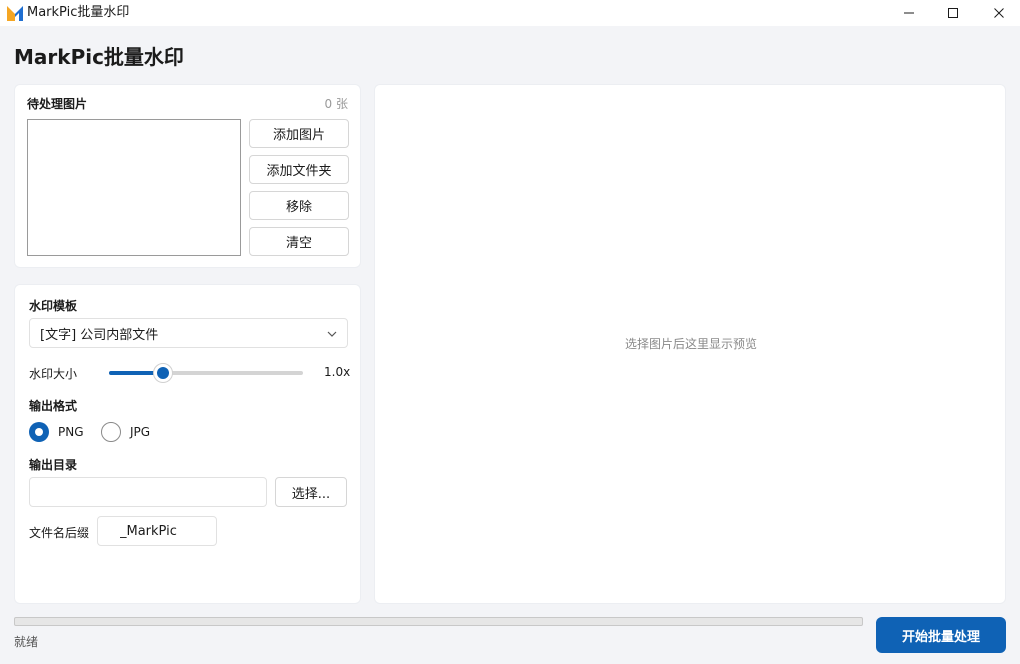  I want to click on app-logo-icon, so click(15, 13).